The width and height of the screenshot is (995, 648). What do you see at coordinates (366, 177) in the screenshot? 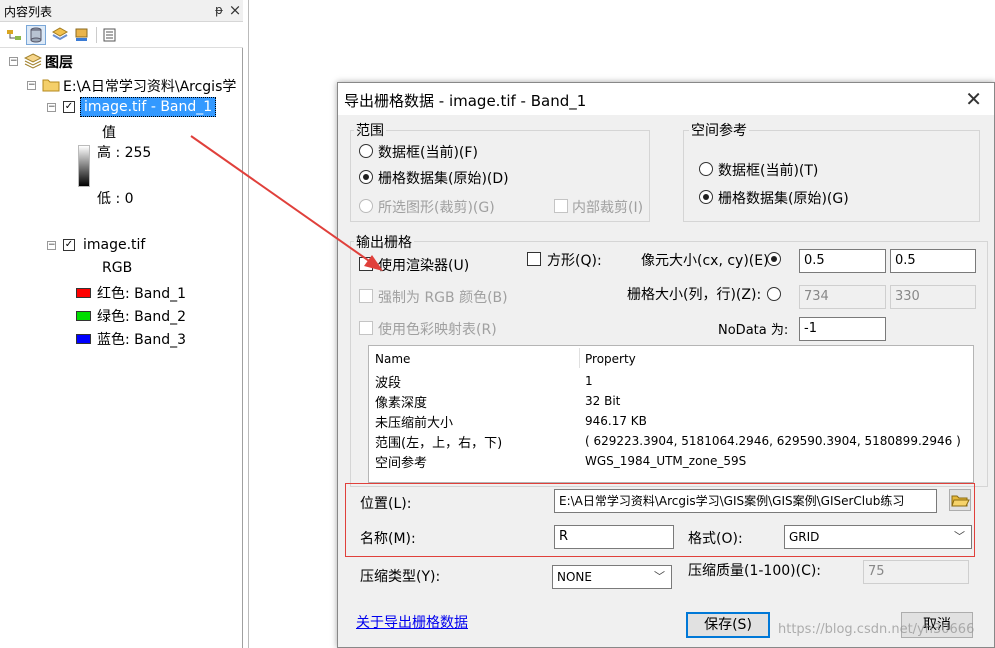
I see `extent-raster-radio` at bounding box center [366, 177].